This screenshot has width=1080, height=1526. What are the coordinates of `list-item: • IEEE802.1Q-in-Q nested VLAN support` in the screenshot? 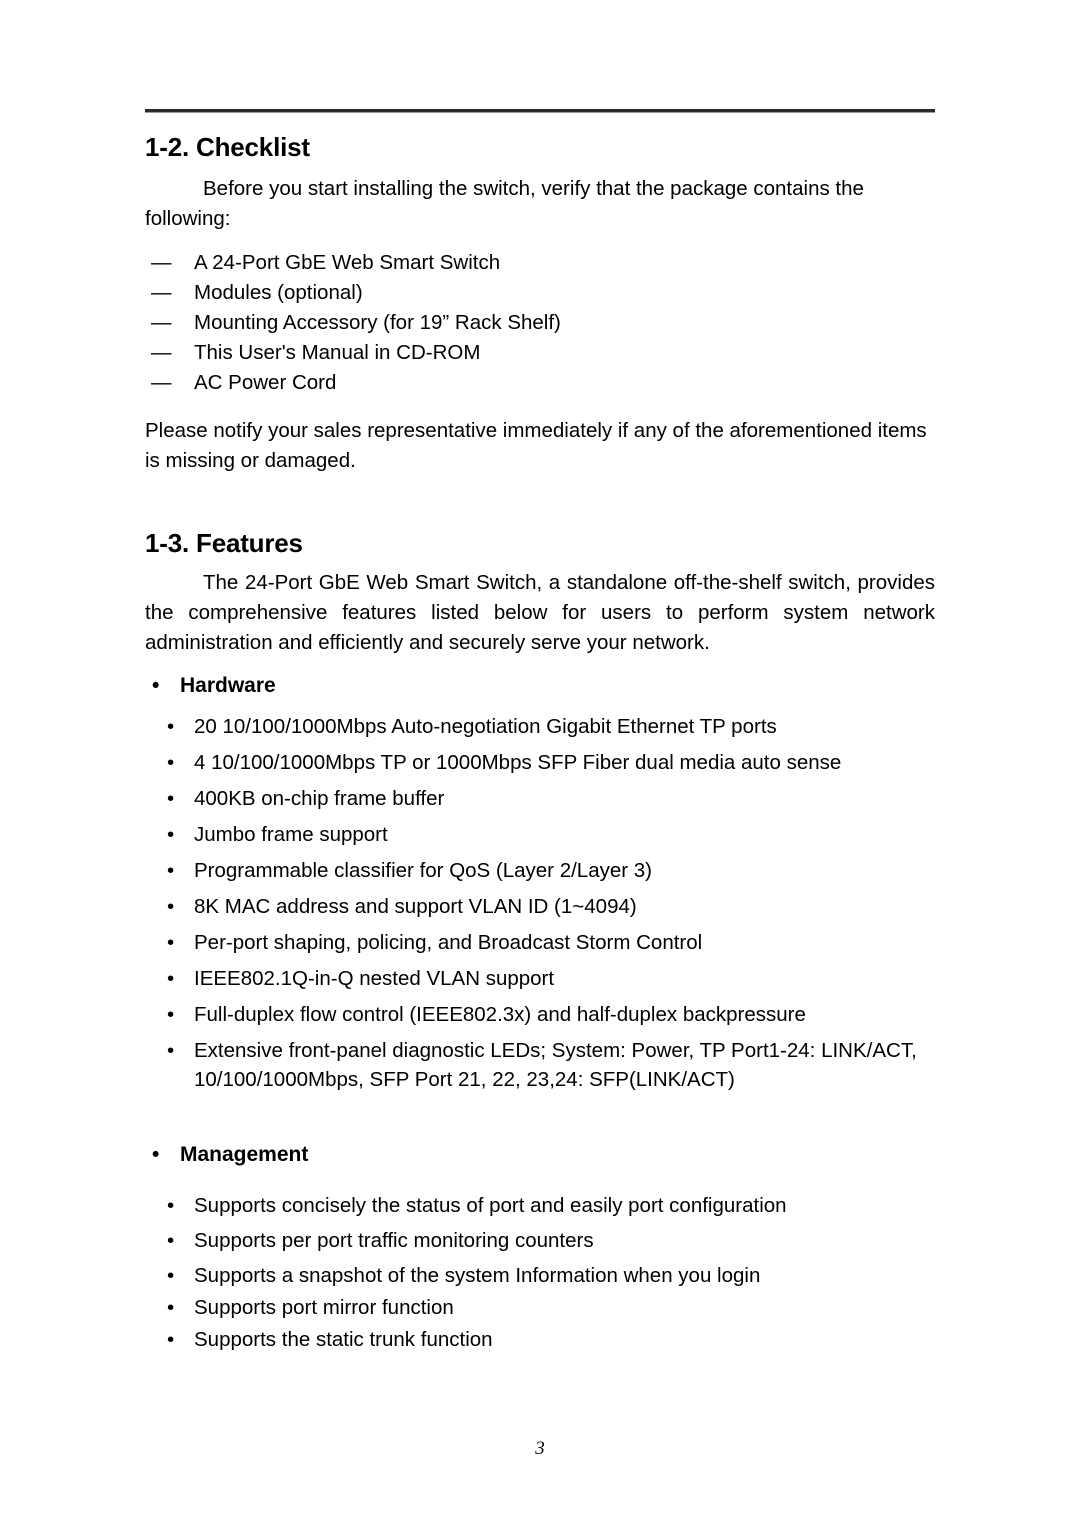 It's located at (551, 978).